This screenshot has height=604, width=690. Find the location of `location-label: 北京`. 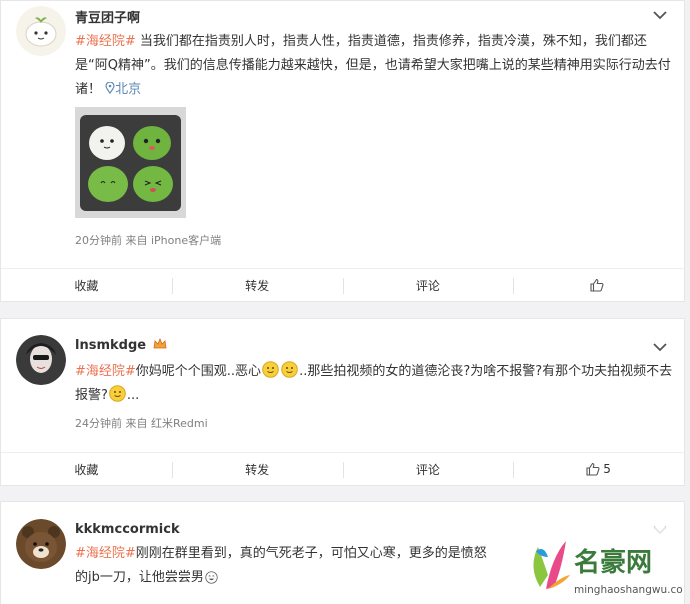

location-label: 北京 is located at coordinates (128, 89).